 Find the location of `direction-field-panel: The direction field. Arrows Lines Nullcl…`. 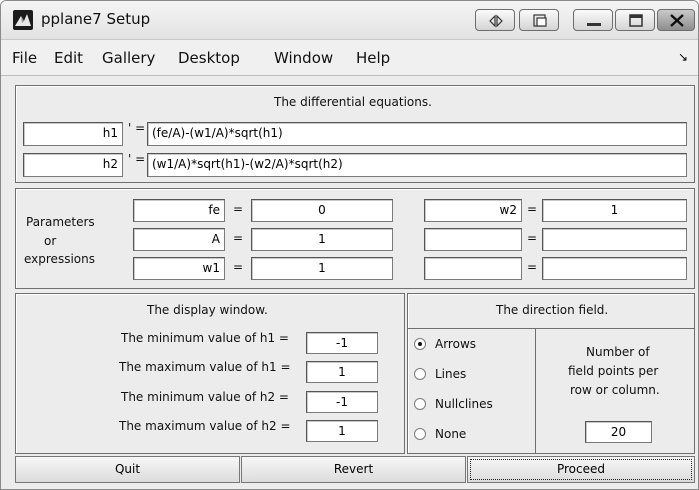

direction-field-panel: The direction field. Arrows Lines Nullcl… is located at coordinates (551, 373).